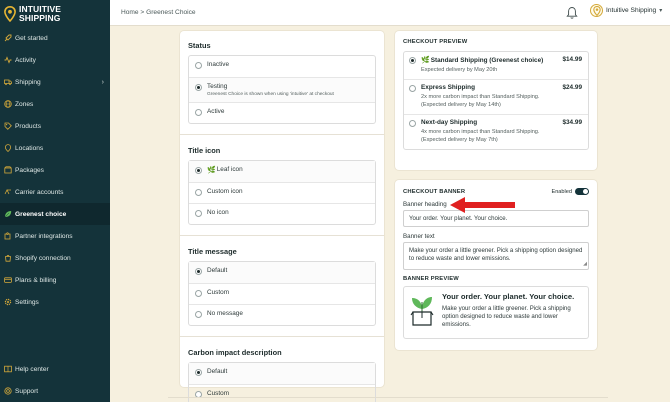  Describe the element at coordinates (282, 112) in the screenshot. I see `status-option-active: Active` at that location.